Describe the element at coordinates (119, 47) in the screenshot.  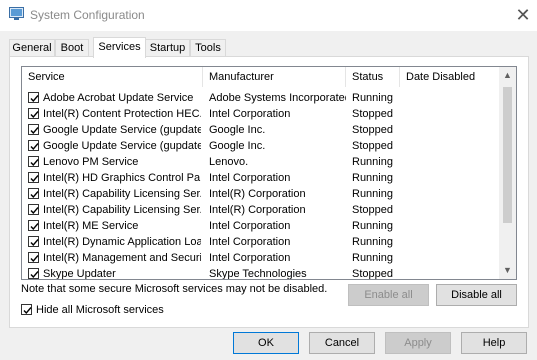
I see `tab-services: Services` at that location.